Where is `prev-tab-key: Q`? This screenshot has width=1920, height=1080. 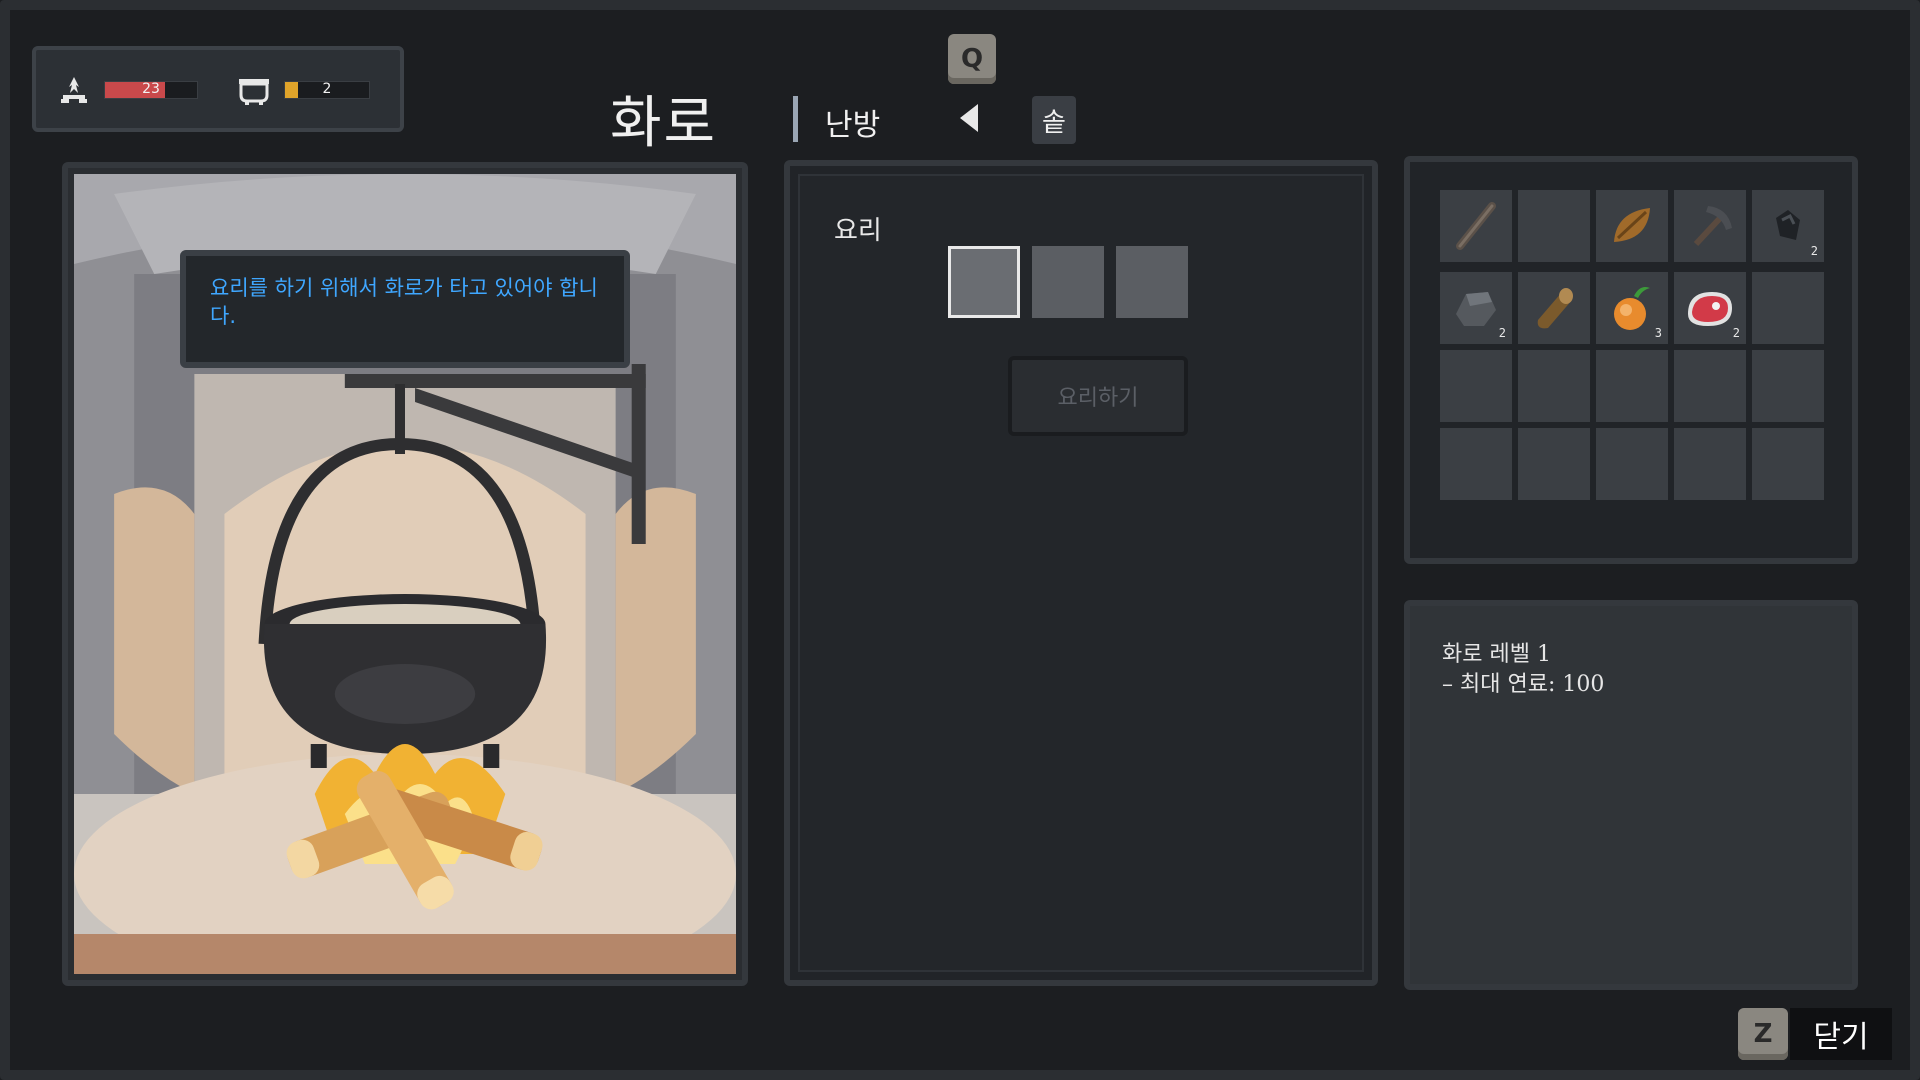 prev-tab-key: Q is located at coordinates (972, 59).